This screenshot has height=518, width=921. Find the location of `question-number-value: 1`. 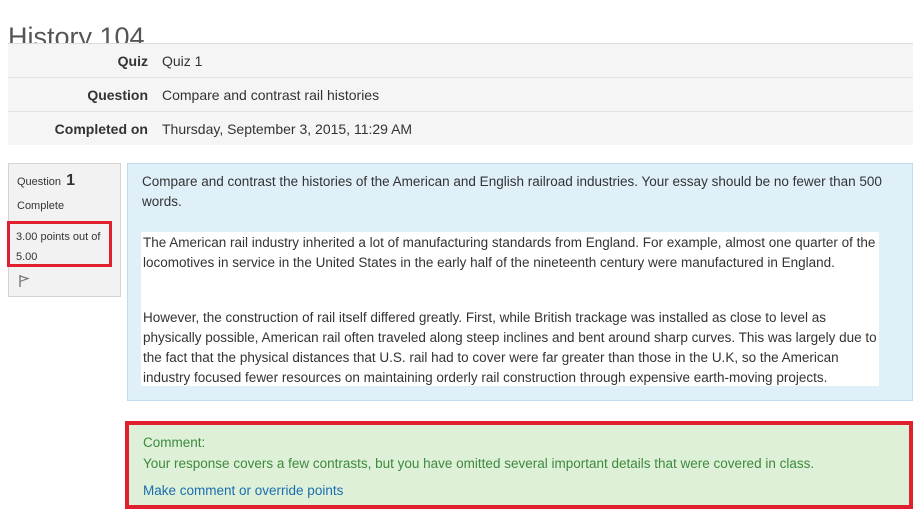

question-number-value: 1 is located at coordinates (70, 180).